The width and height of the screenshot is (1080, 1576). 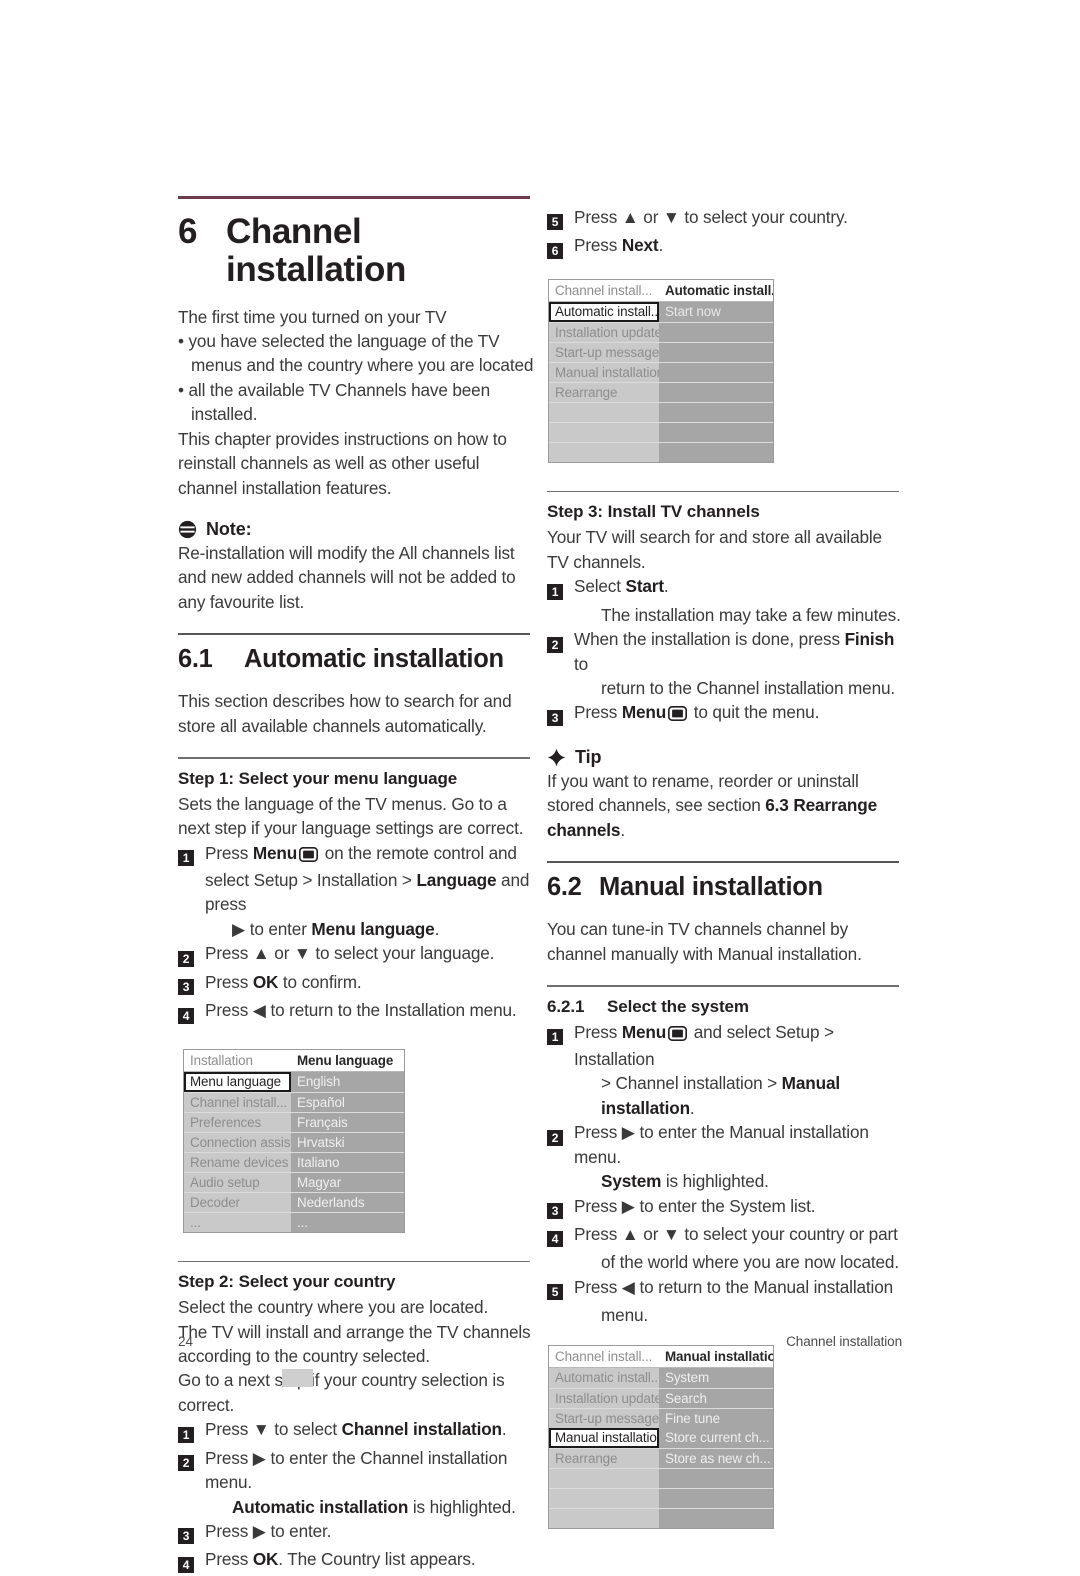 I want to click on menu-item: Rename devices, so click(x=237, y=1161).